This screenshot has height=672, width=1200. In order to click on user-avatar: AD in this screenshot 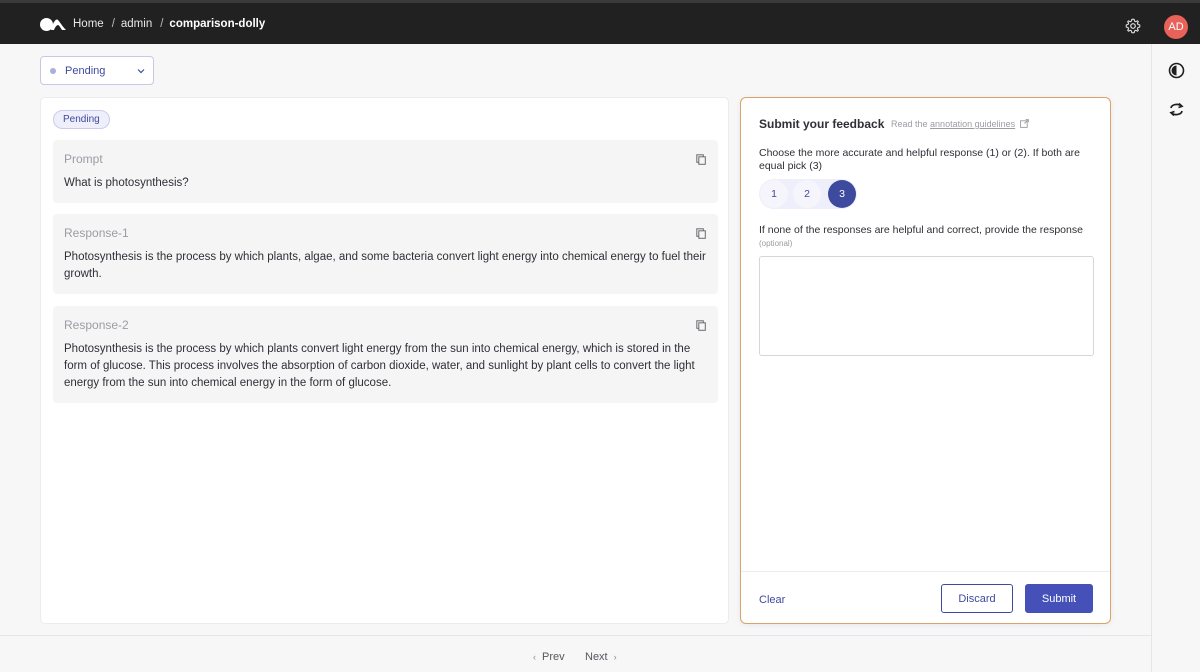, I will do `click(1176, 27)`.